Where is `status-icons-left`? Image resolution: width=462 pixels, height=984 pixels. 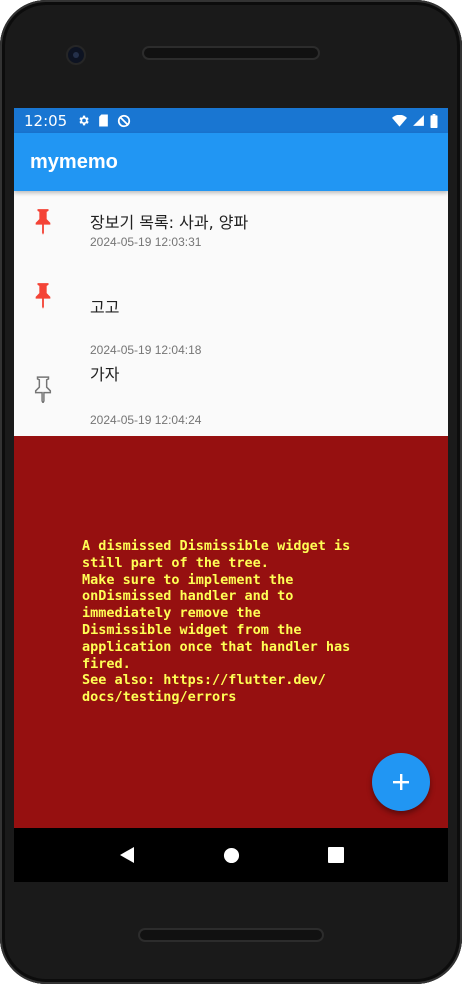
status-icons-left is located at coordinates (104, 121).